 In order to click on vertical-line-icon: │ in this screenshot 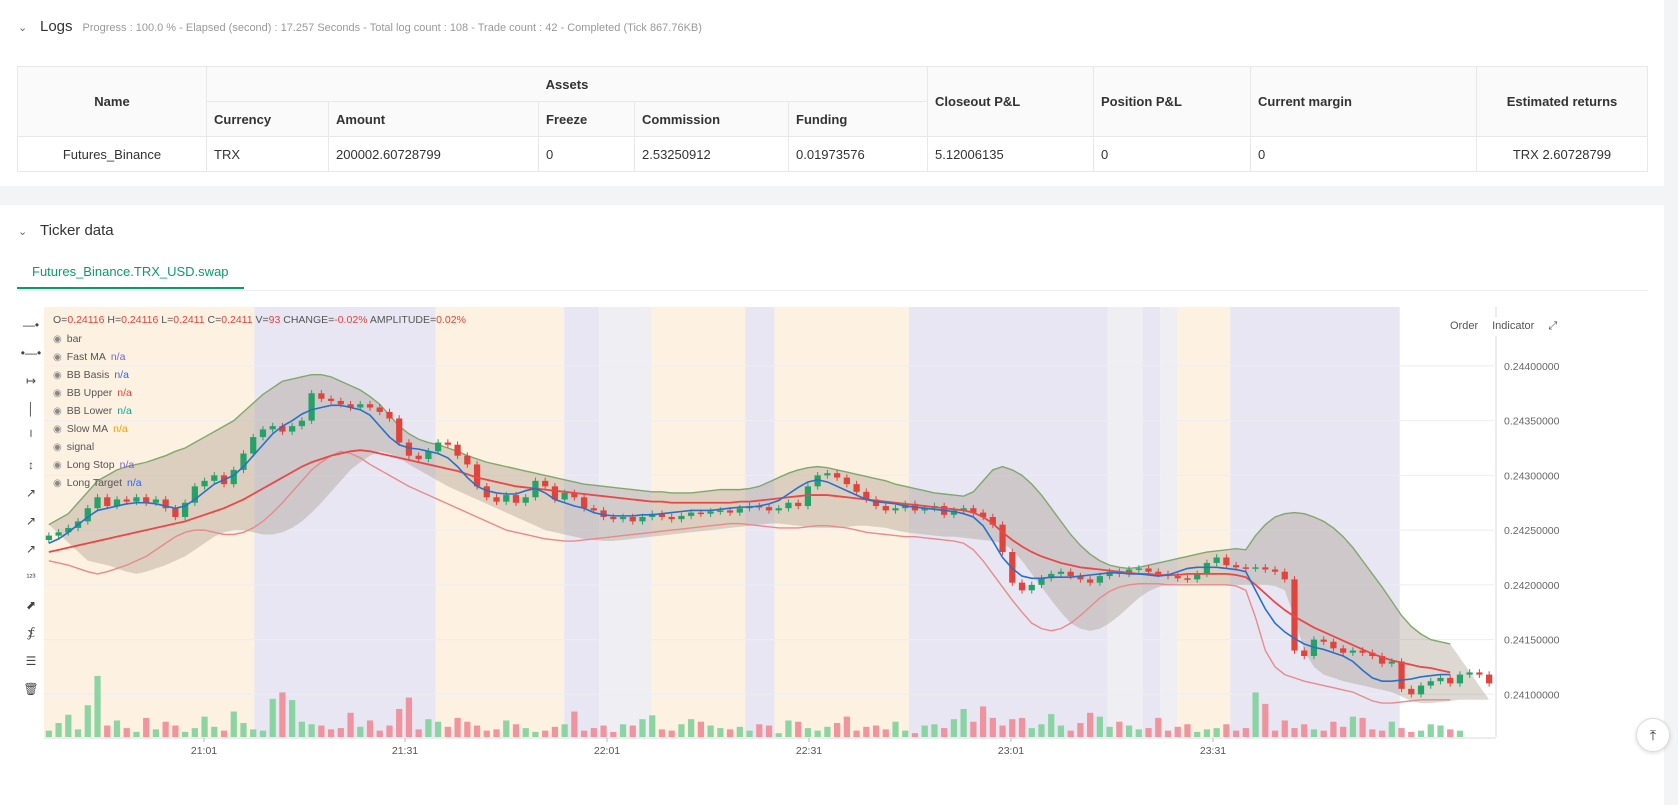, I will do `click(31, 409)`.